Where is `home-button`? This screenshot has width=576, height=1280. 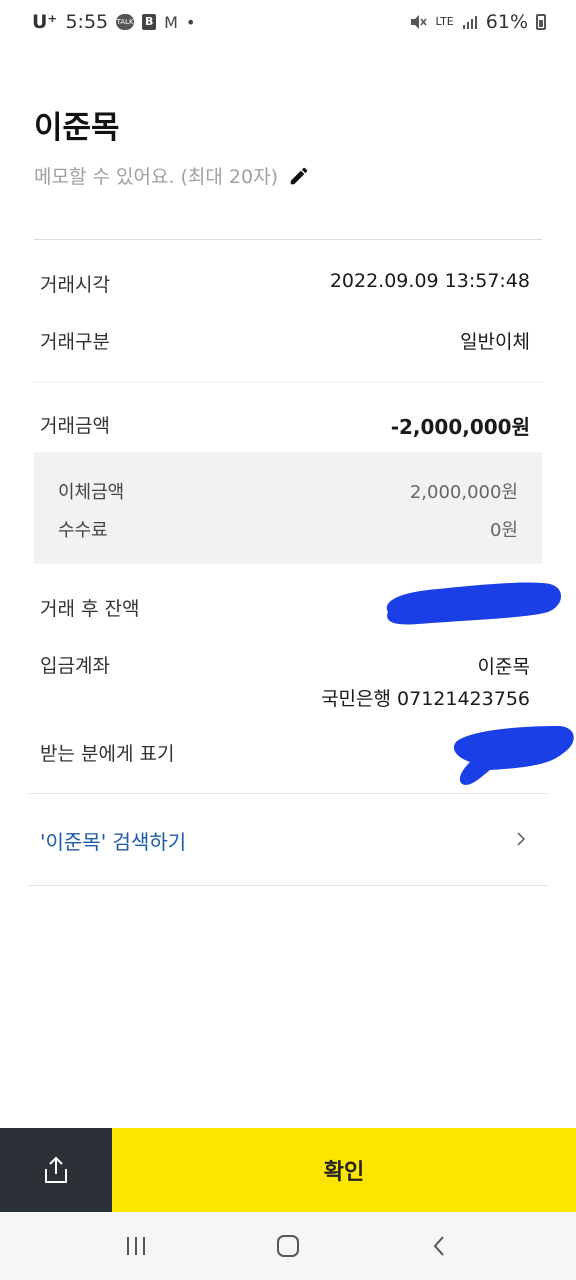
home-button is located at coordinates (288, 1246).